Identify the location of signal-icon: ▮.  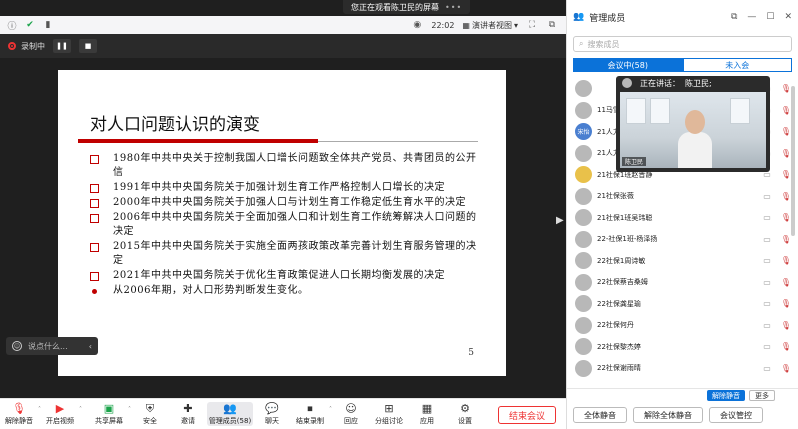
(48, 25).